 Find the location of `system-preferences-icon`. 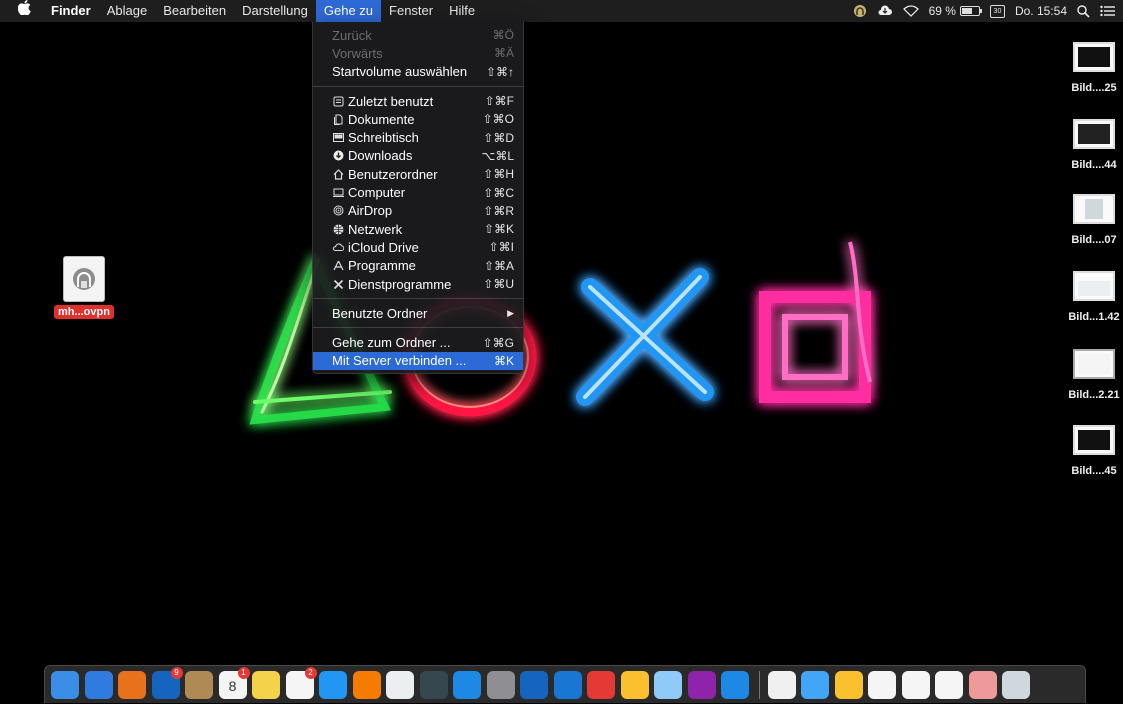

system-preferences-icon is located at coordinates (500, 684).